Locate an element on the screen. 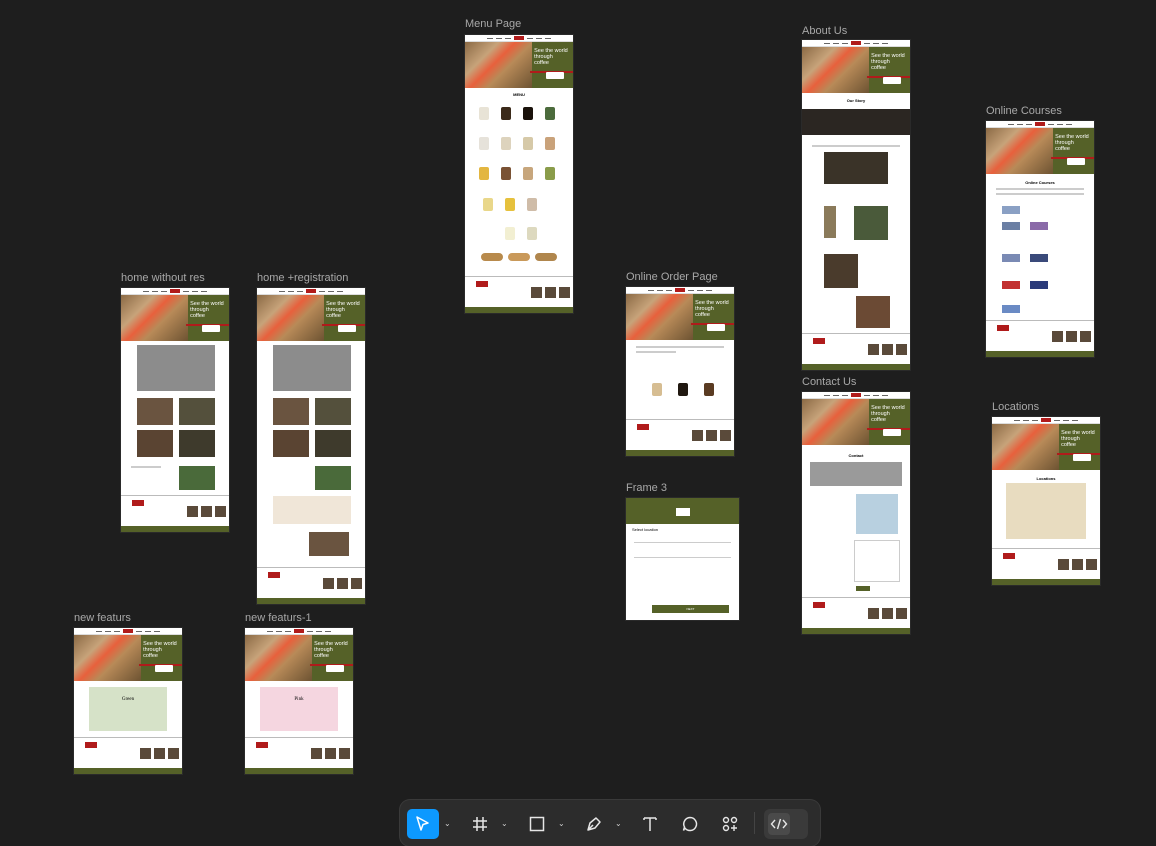 The height and width of the screenshot is (846, 1156). new-featurs-frame: See the world through coffee Green is located at coordinates (128, 701).